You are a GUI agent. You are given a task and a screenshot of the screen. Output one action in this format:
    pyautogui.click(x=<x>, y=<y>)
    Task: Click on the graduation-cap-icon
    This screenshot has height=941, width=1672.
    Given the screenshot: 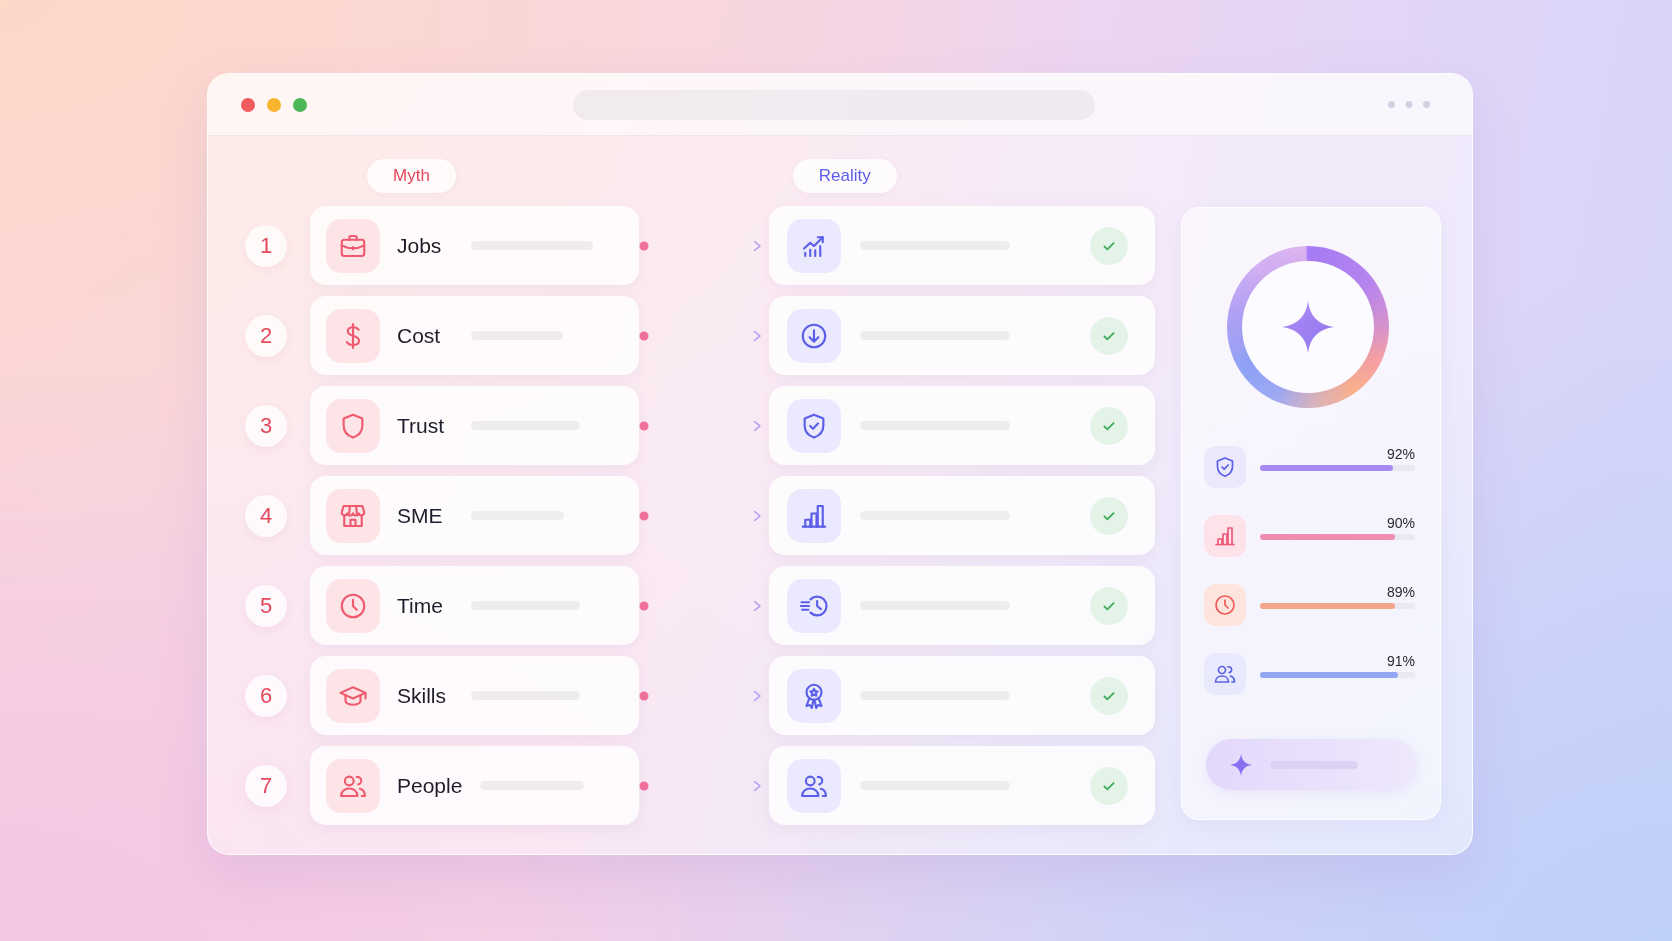 What is the action you would take?
    pyautogui.click(x=353, y=695)
    